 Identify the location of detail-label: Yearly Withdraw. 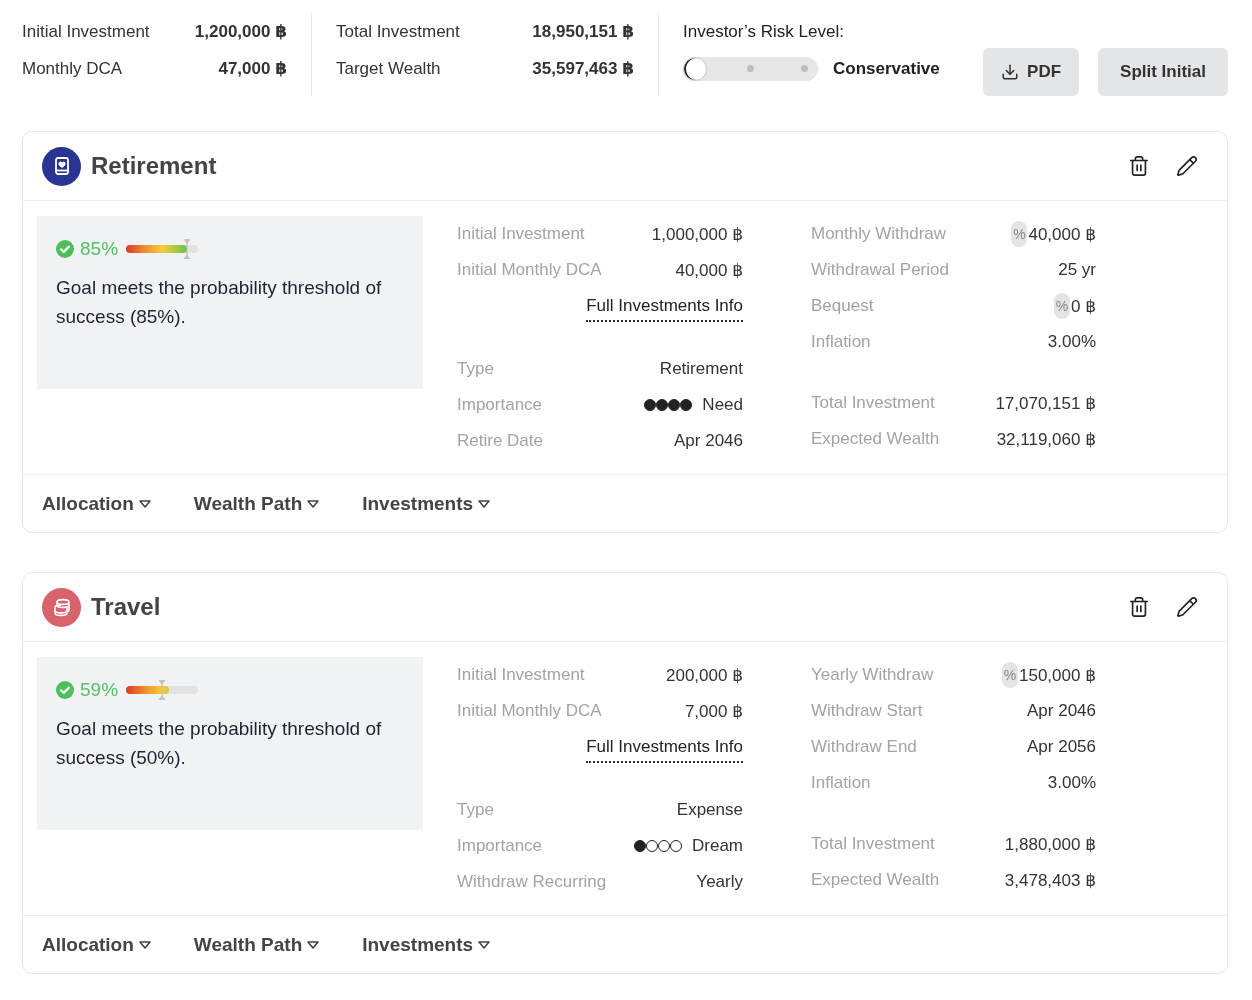
(872, 675).